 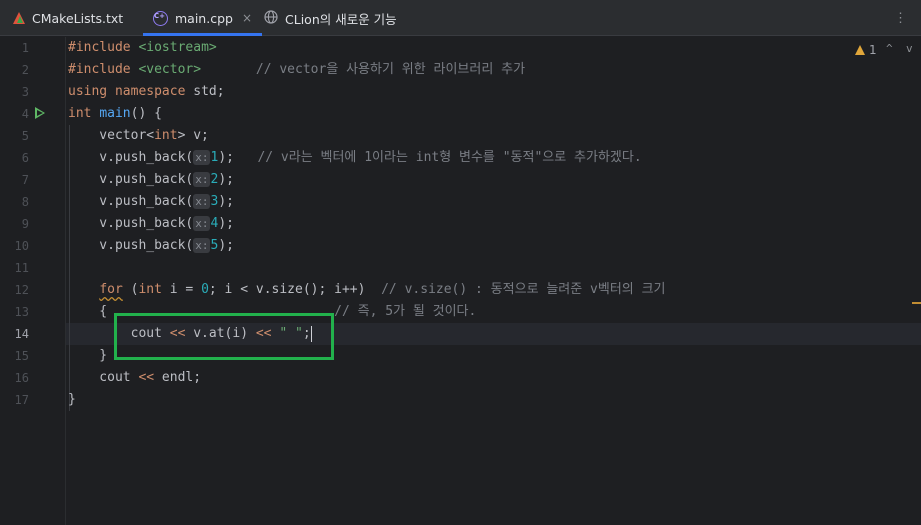 I want to click on tab-label: CLion의 새로운 기능, so click(x=341, y=19).